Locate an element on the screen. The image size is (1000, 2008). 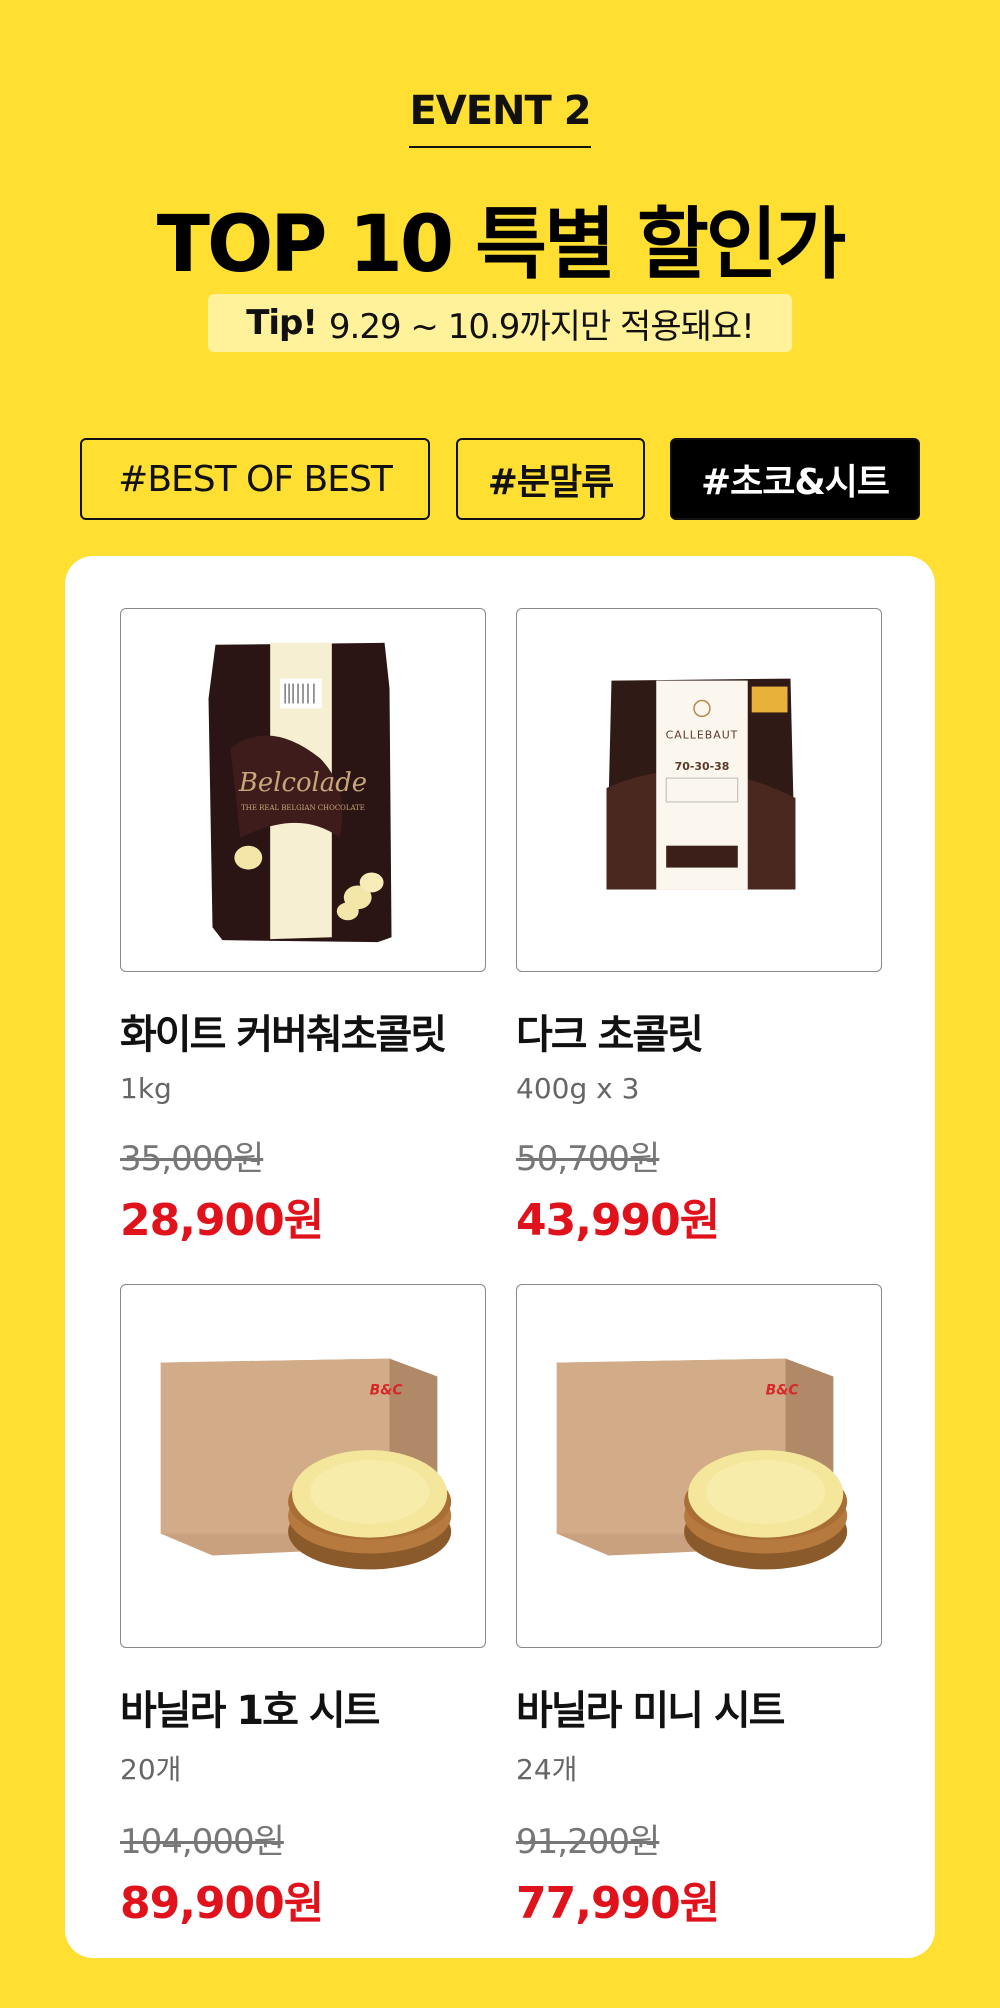
tip-banner: Tip! 9.29 ~ 10.9까지만 적용돼요! is located at coordinates (500, 323).